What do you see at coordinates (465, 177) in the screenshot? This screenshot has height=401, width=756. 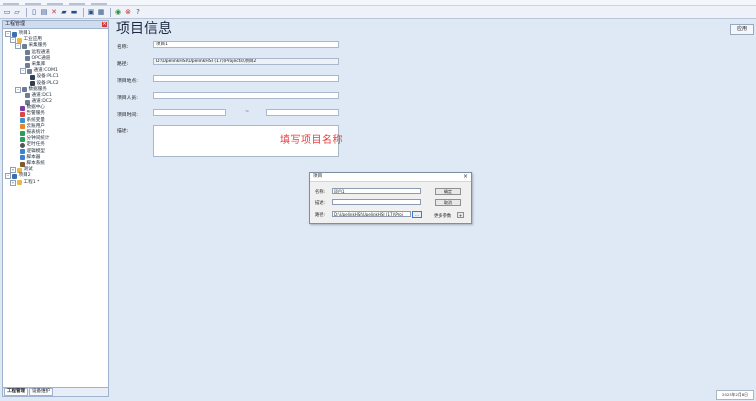 I see `dialog-close-icon: ×` at bounding box center [465, 177].